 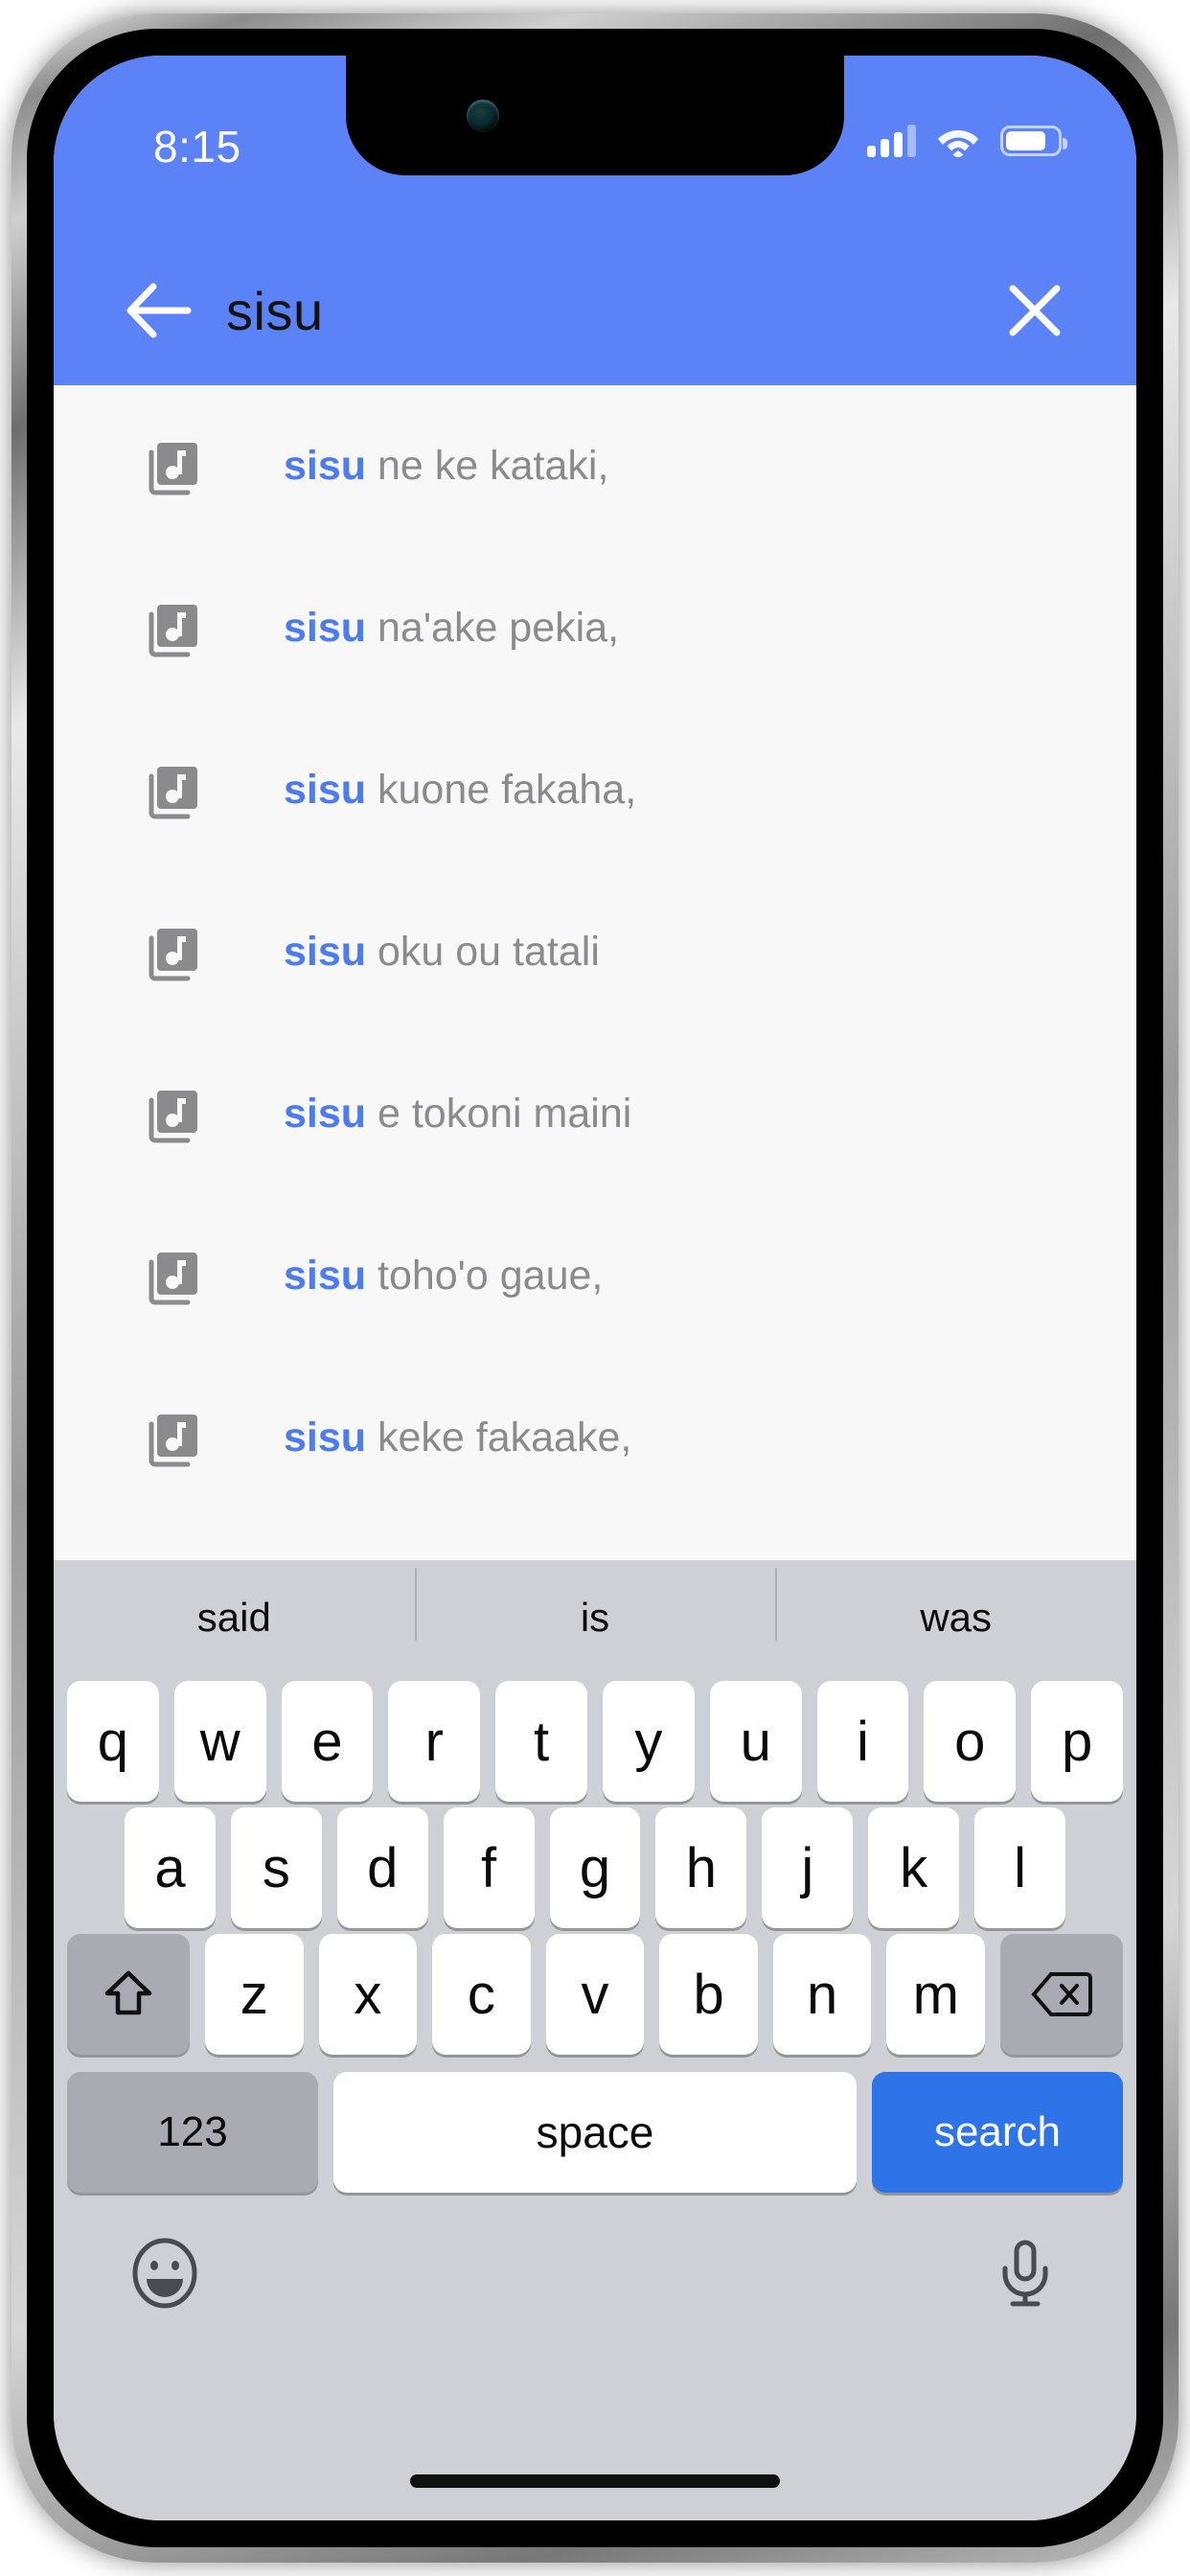 What do you see at coordinates (1026, 2273) in the screenshot?
I see `microphone-icon` at bounding box center [1026, 2273].